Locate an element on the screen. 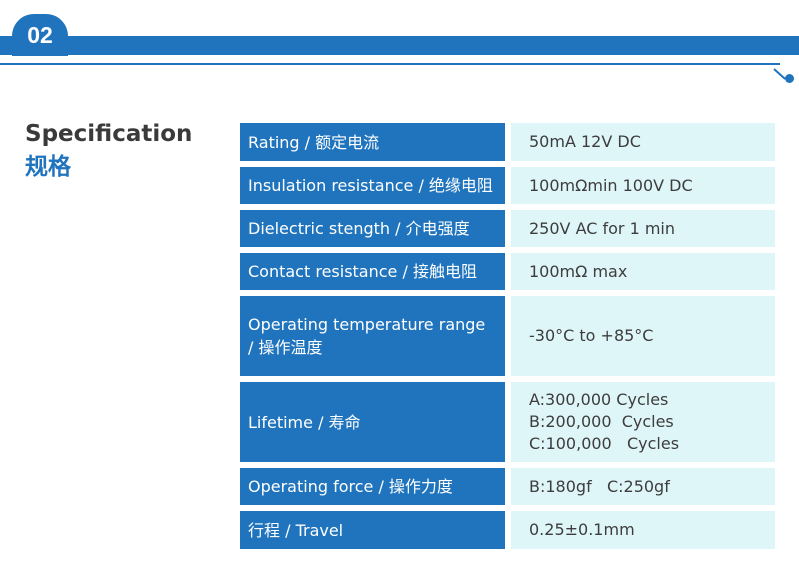  spec-value: 250V AC for 1 min is located at coordinates (643, 228).